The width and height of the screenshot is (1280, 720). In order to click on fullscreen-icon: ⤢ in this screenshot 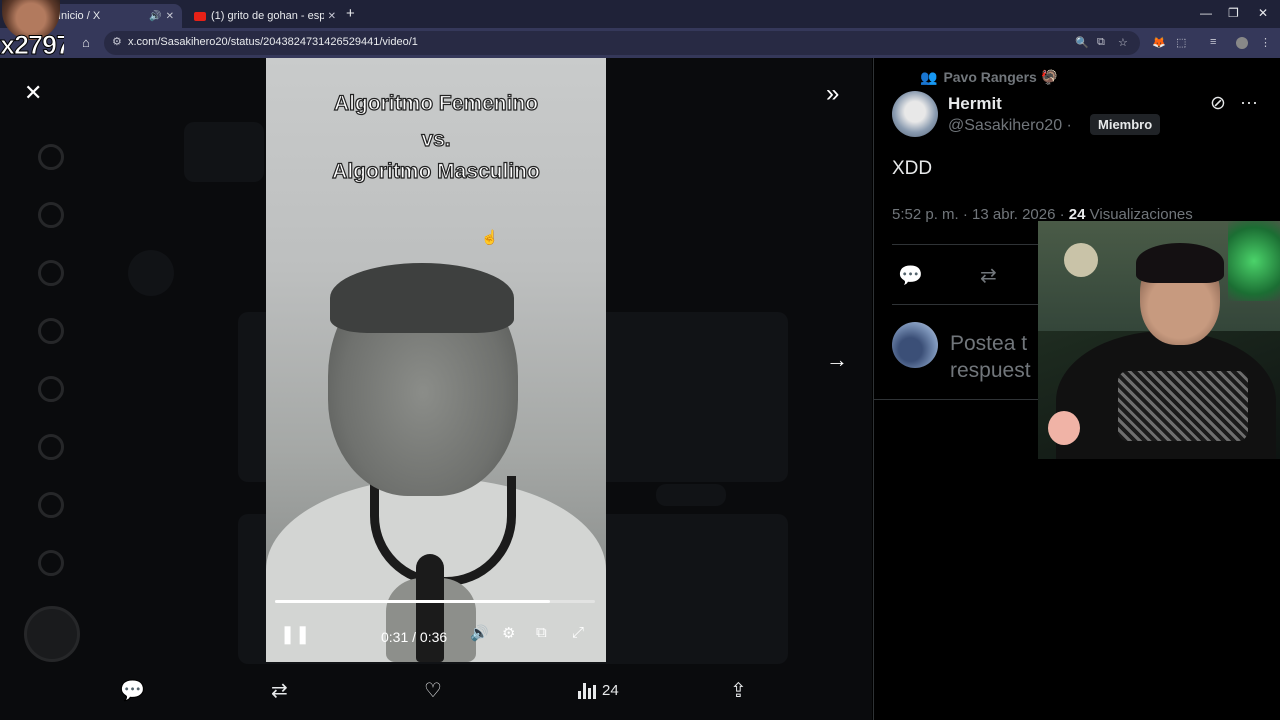, I will do `click(578, 632)`.